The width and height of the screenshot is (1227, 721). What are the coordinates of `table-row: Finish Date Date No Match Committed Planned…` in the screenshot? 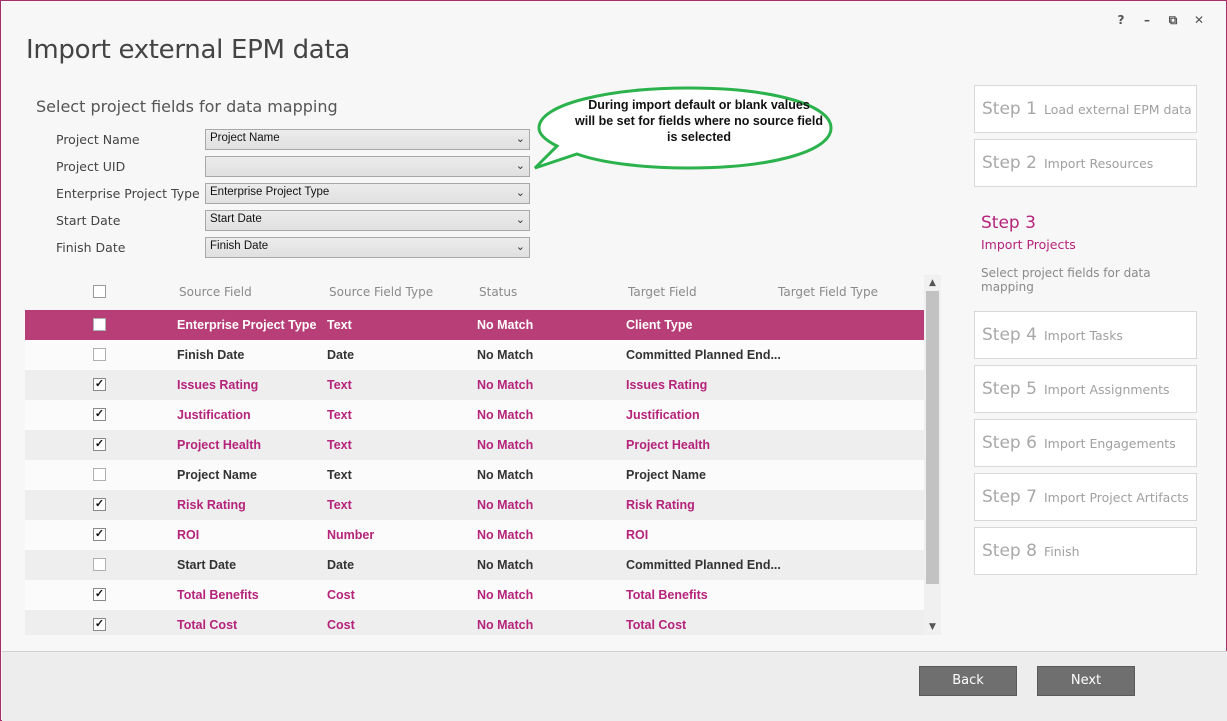 It's located at (474, 355).